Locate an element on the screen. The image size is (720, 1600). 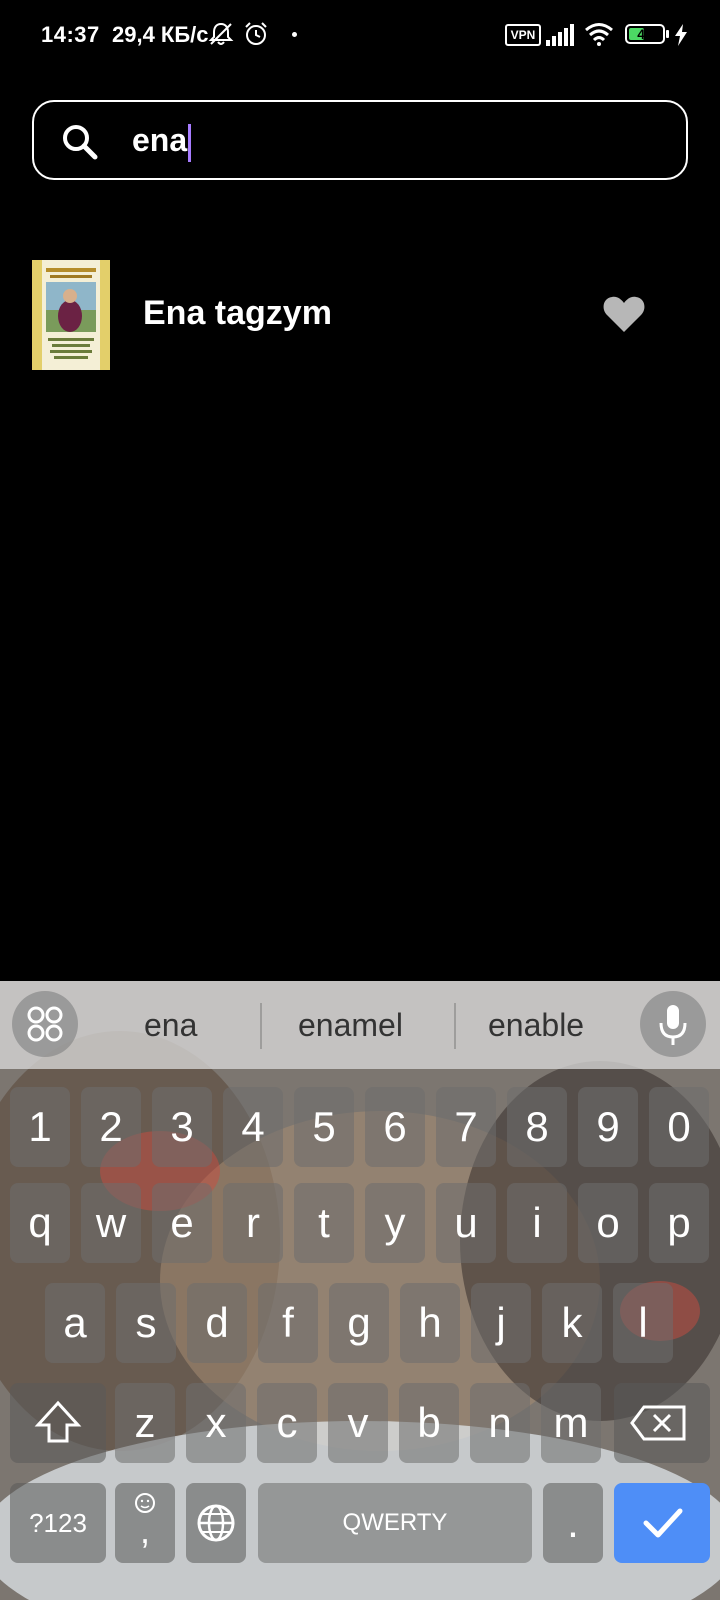
key-d: d is located at coordinates (217, 1323).